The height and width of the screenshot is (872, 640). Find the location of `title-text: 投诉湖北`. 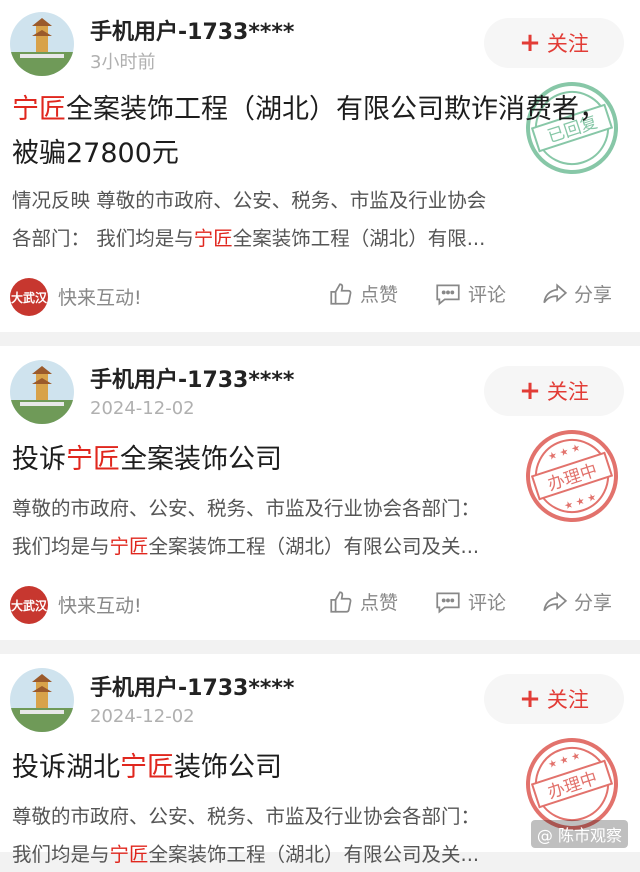

title-text: 投诉湖北 is located at coordinates (66, 767).